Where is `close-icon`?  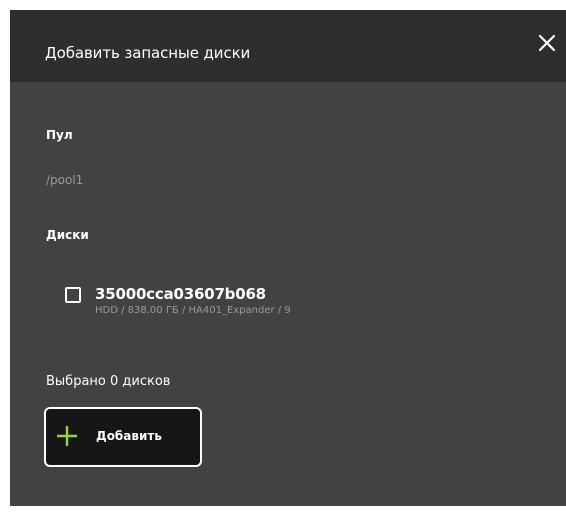 close-icon is located at coordinates (547, 43).